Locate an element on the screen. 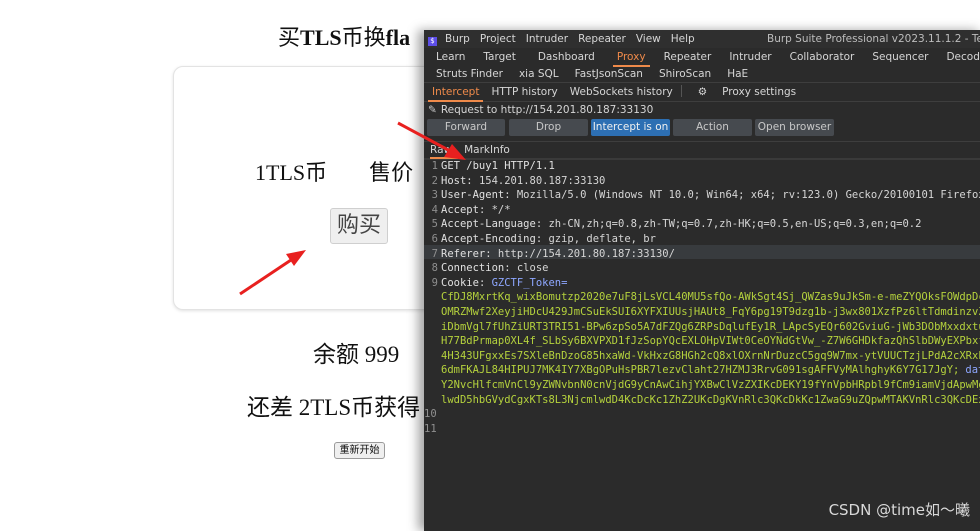 The width and height of the screenshot is (980, 531). menu-burp: Burp is located at coordinates (457, 39).